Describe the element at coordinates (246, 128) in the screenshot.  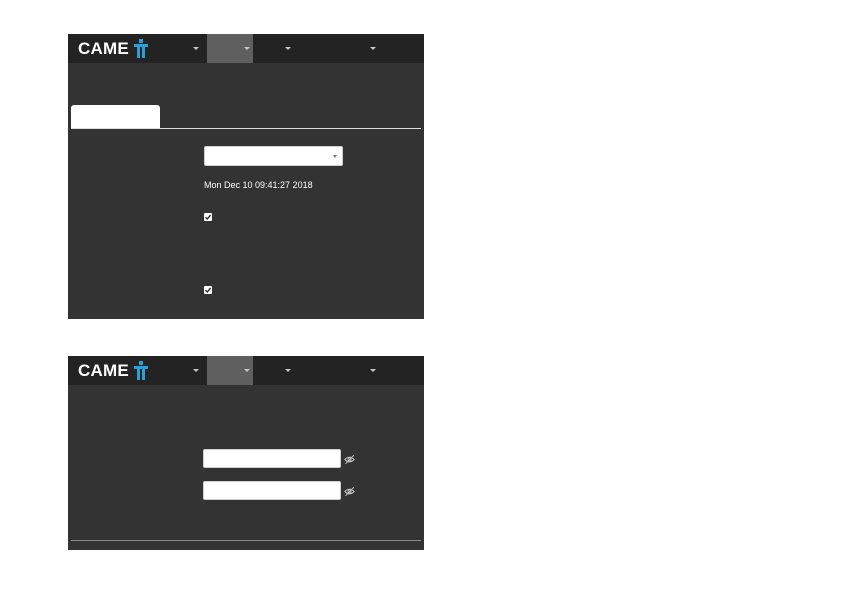
I see `tab-divider` at that location.